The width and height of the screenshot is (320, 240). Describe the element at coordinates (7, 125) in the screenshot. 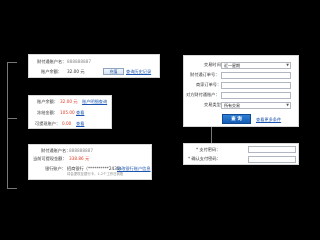

I see `brace-vertical-line` at that location.